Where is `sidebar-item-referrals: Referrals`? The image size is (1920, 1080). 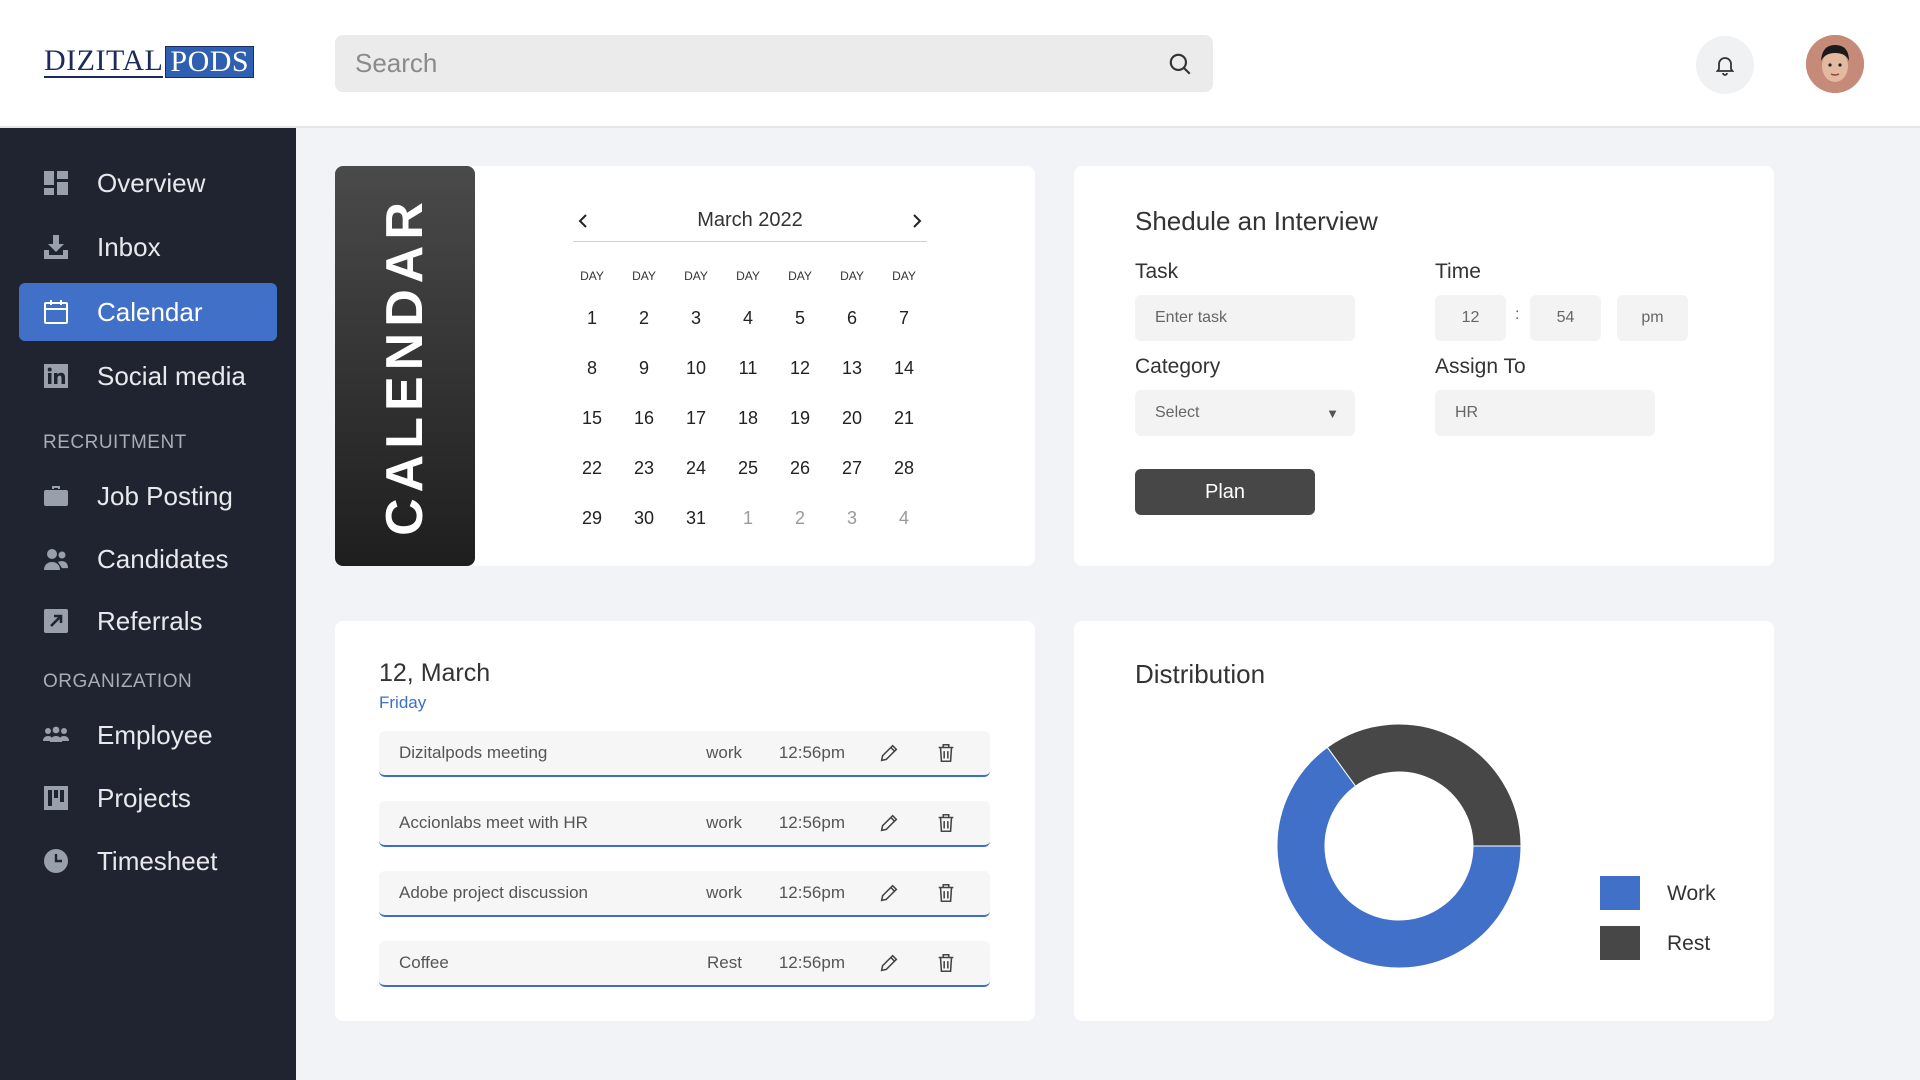
sidebar-item-referrals: Referrals is located at coordinates (148, 621).